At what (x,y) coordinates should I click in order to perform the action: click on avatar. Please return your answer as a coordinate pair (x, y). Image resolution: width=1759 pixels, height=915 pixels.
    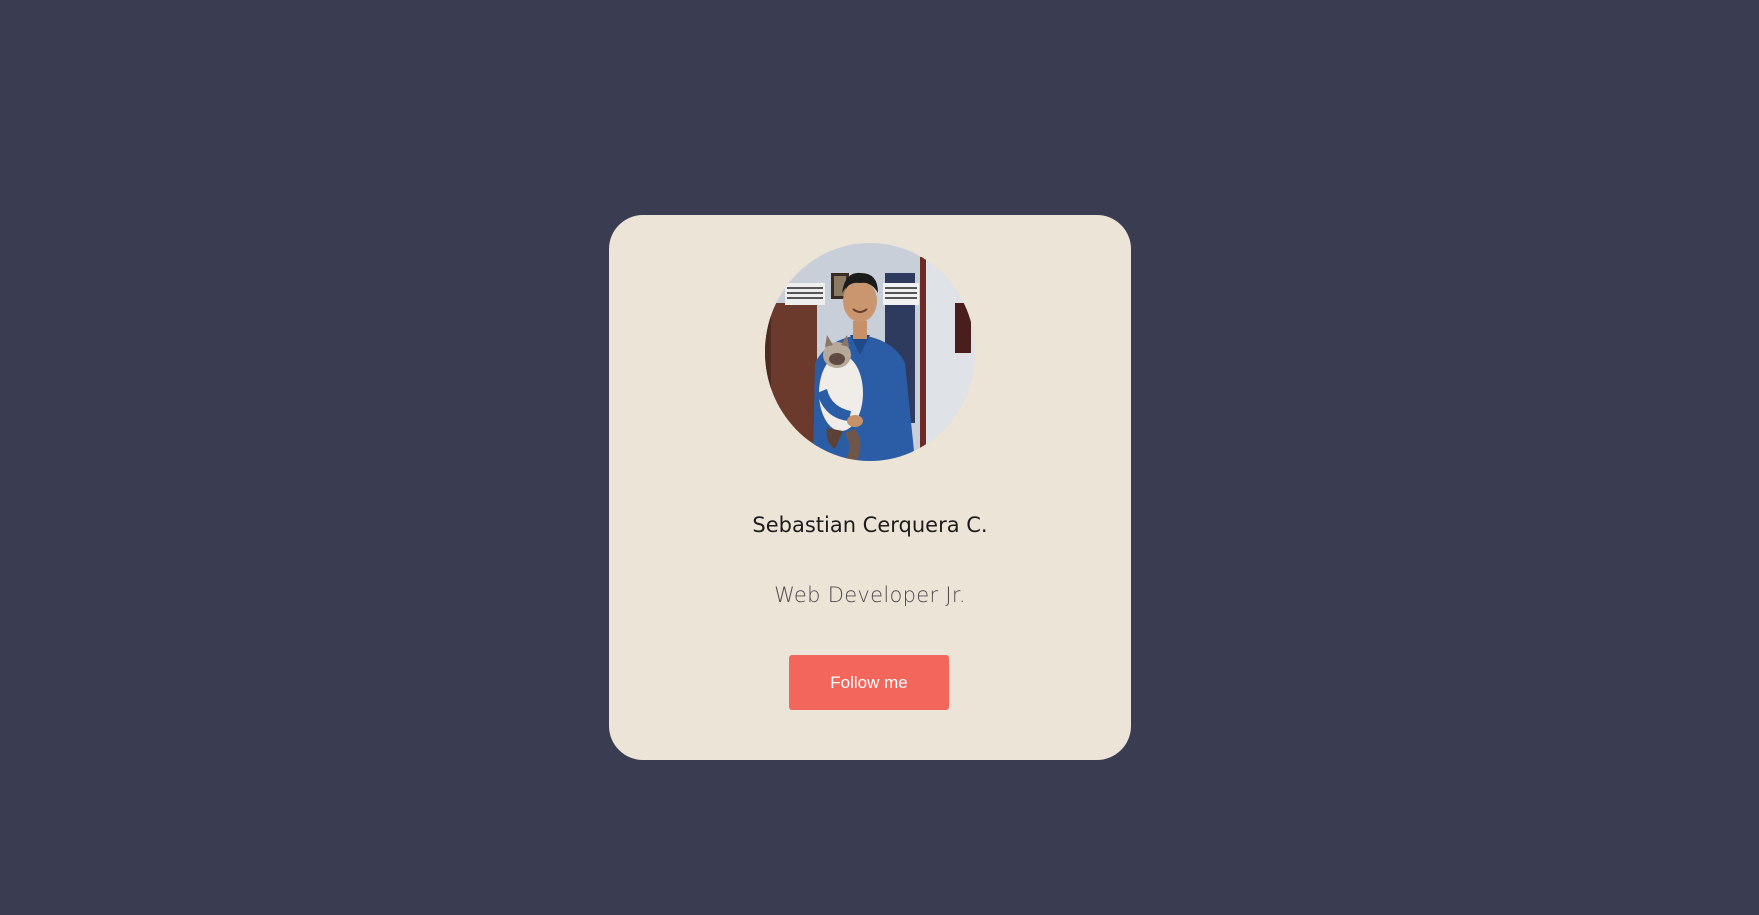
    Looking at the image, I should click on (870, 352).